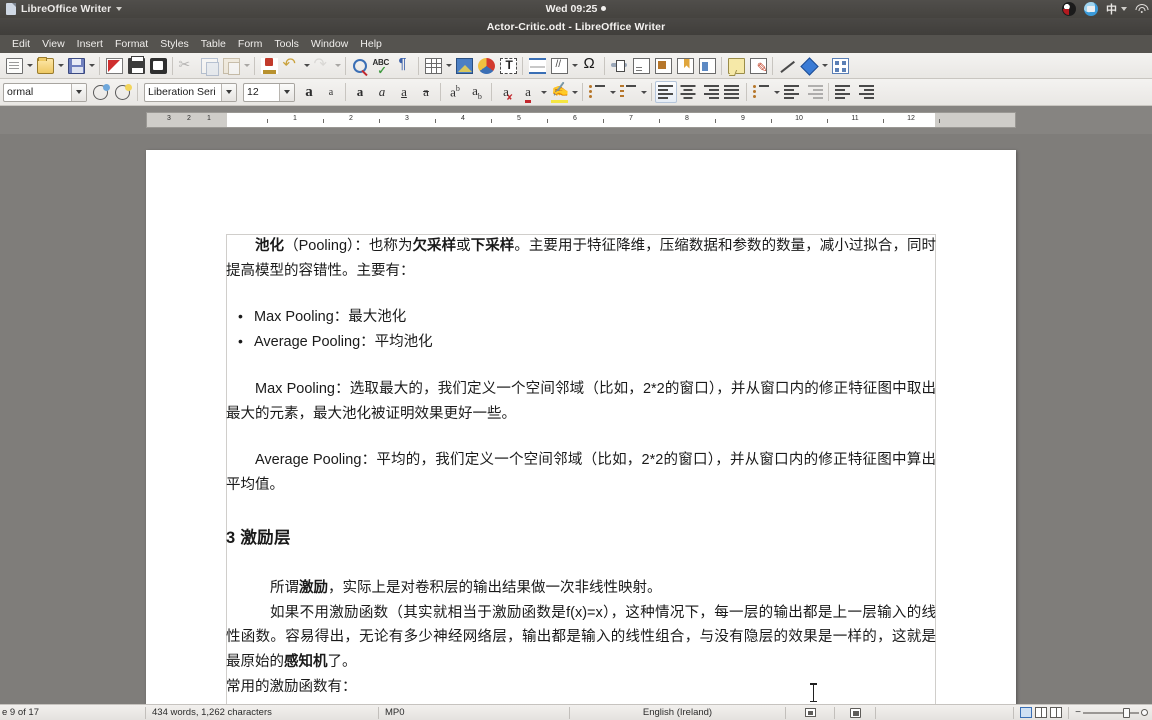  Describe the element at coordinates (286, 44) in the screenshot. I see `menu-item-tools: Tools` at that location.